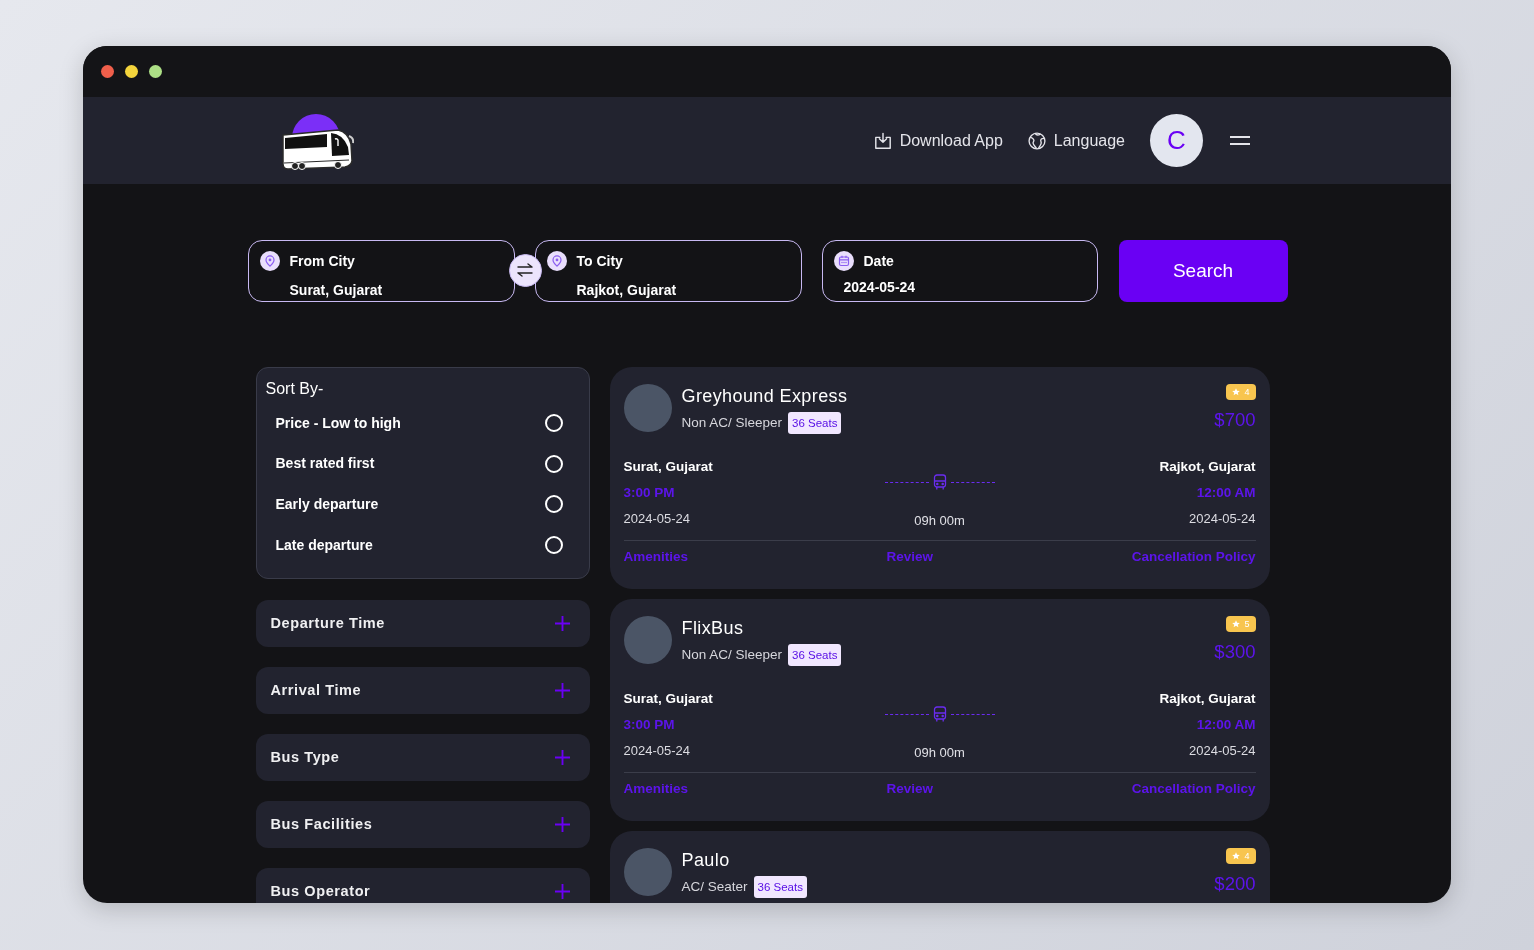 This screenshot has height=950, width=1534. Describe the element at coordinates (155, 71) in the screenshot. I see `maximize-window-icon` at that location.